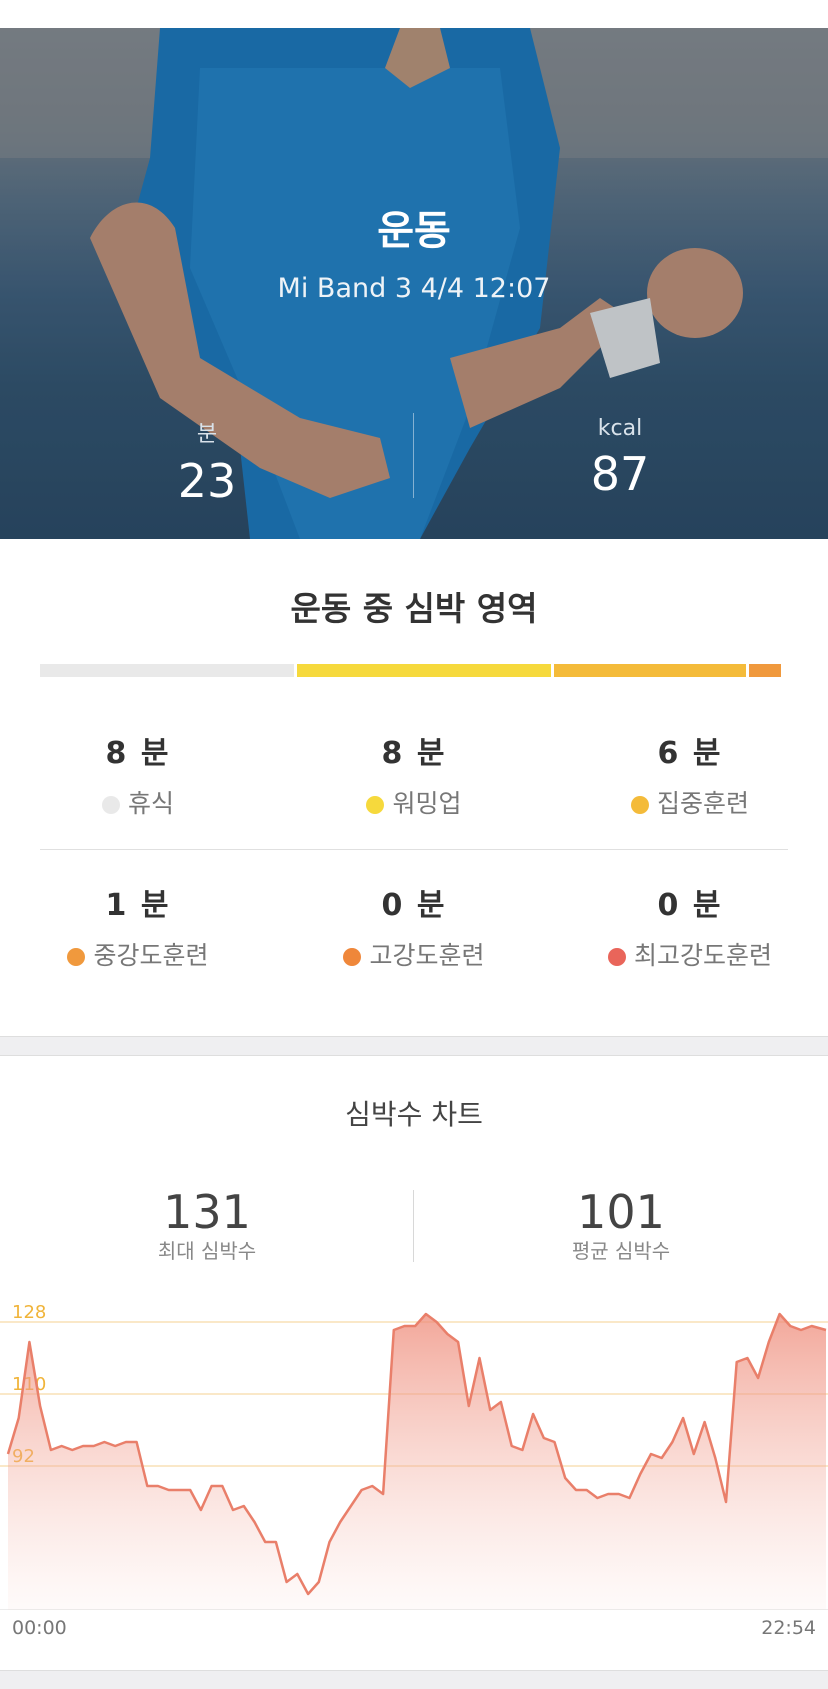 Image resolution: width=828 pixels, height=1689 pixels. What do you see at coordinates (616, 957) in the screenshot?
I see `zone-max-dot` at bounding box center [616, 957].